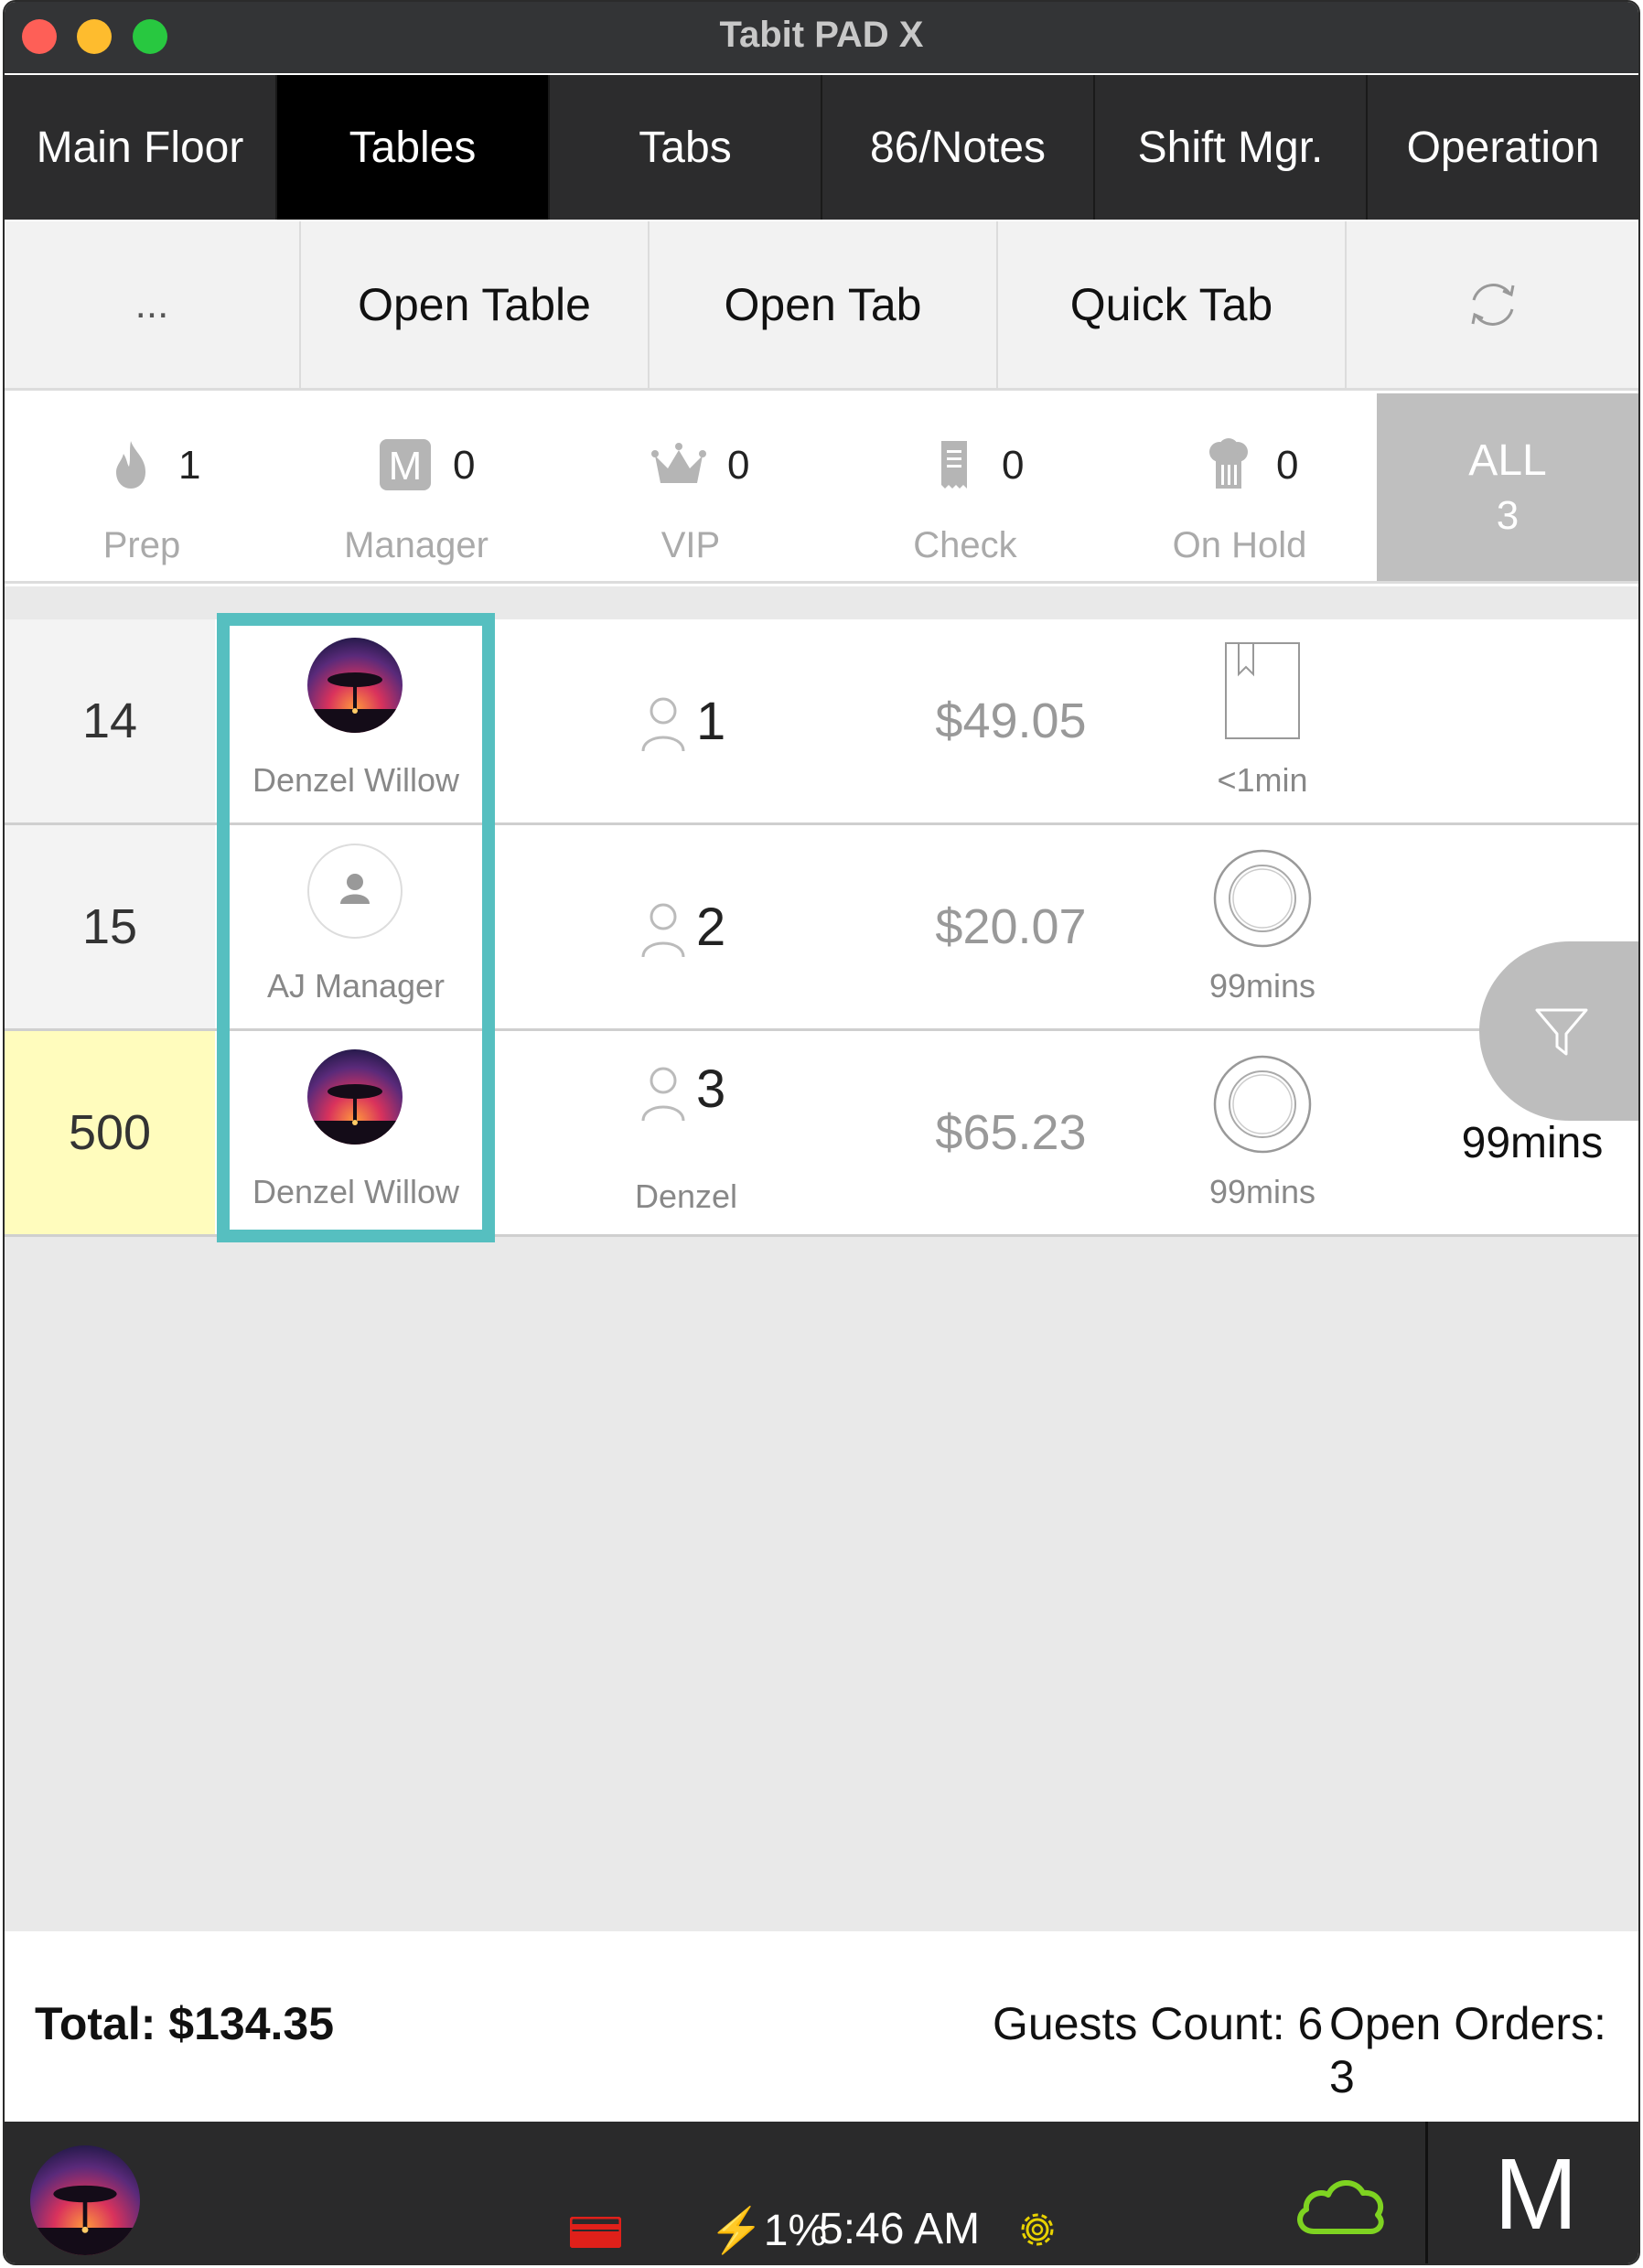 This screenshot has height=2268, width=1643. Describe the element at coordinates (464, 465) in the screenshot. I see `manager-count: 0` at that location.